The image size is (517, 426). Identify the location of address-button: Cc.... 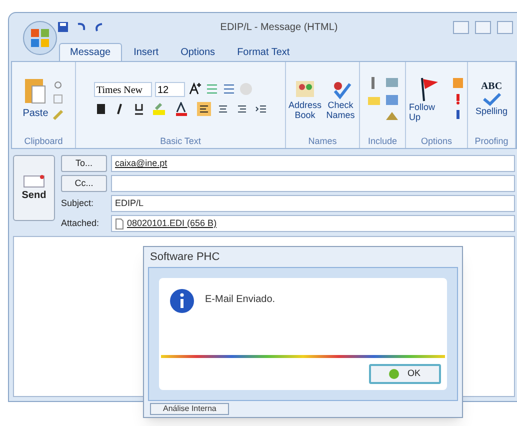
(84, 183).